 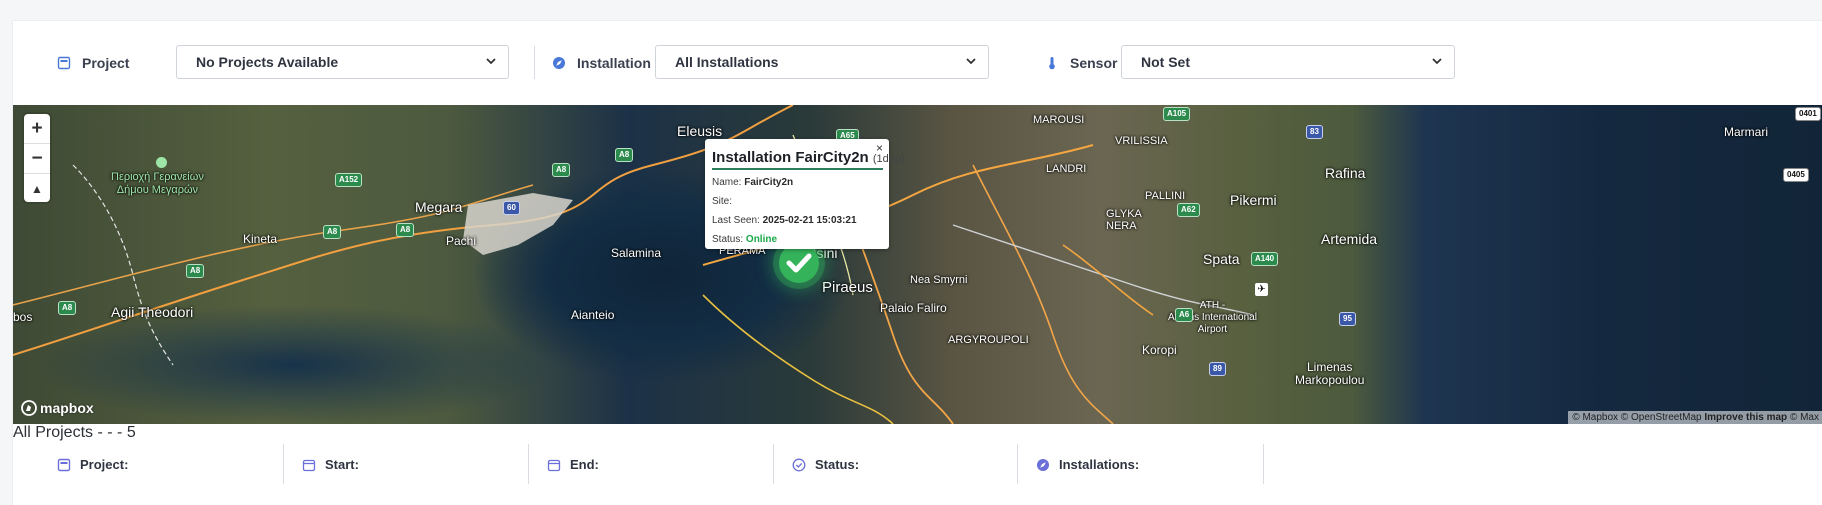 I want to click on summary-installations: Installations:, so click(x=1087, y=464).